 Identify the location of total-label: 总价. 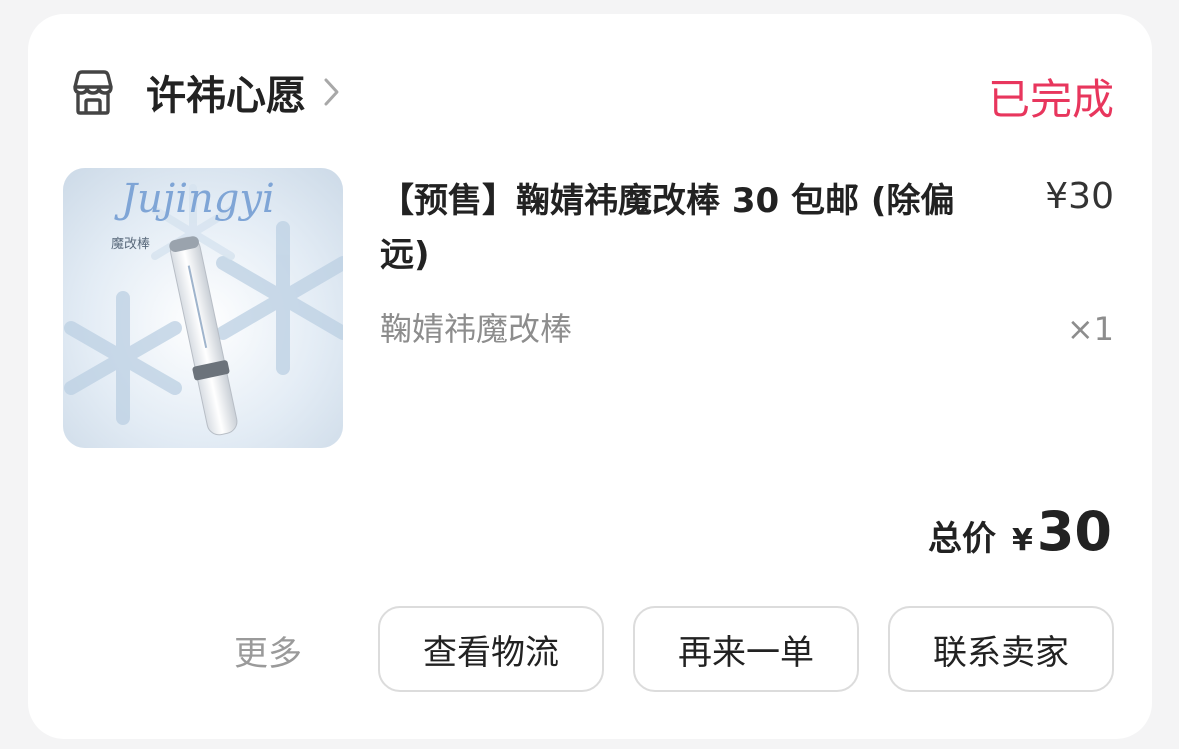
(961, 539).